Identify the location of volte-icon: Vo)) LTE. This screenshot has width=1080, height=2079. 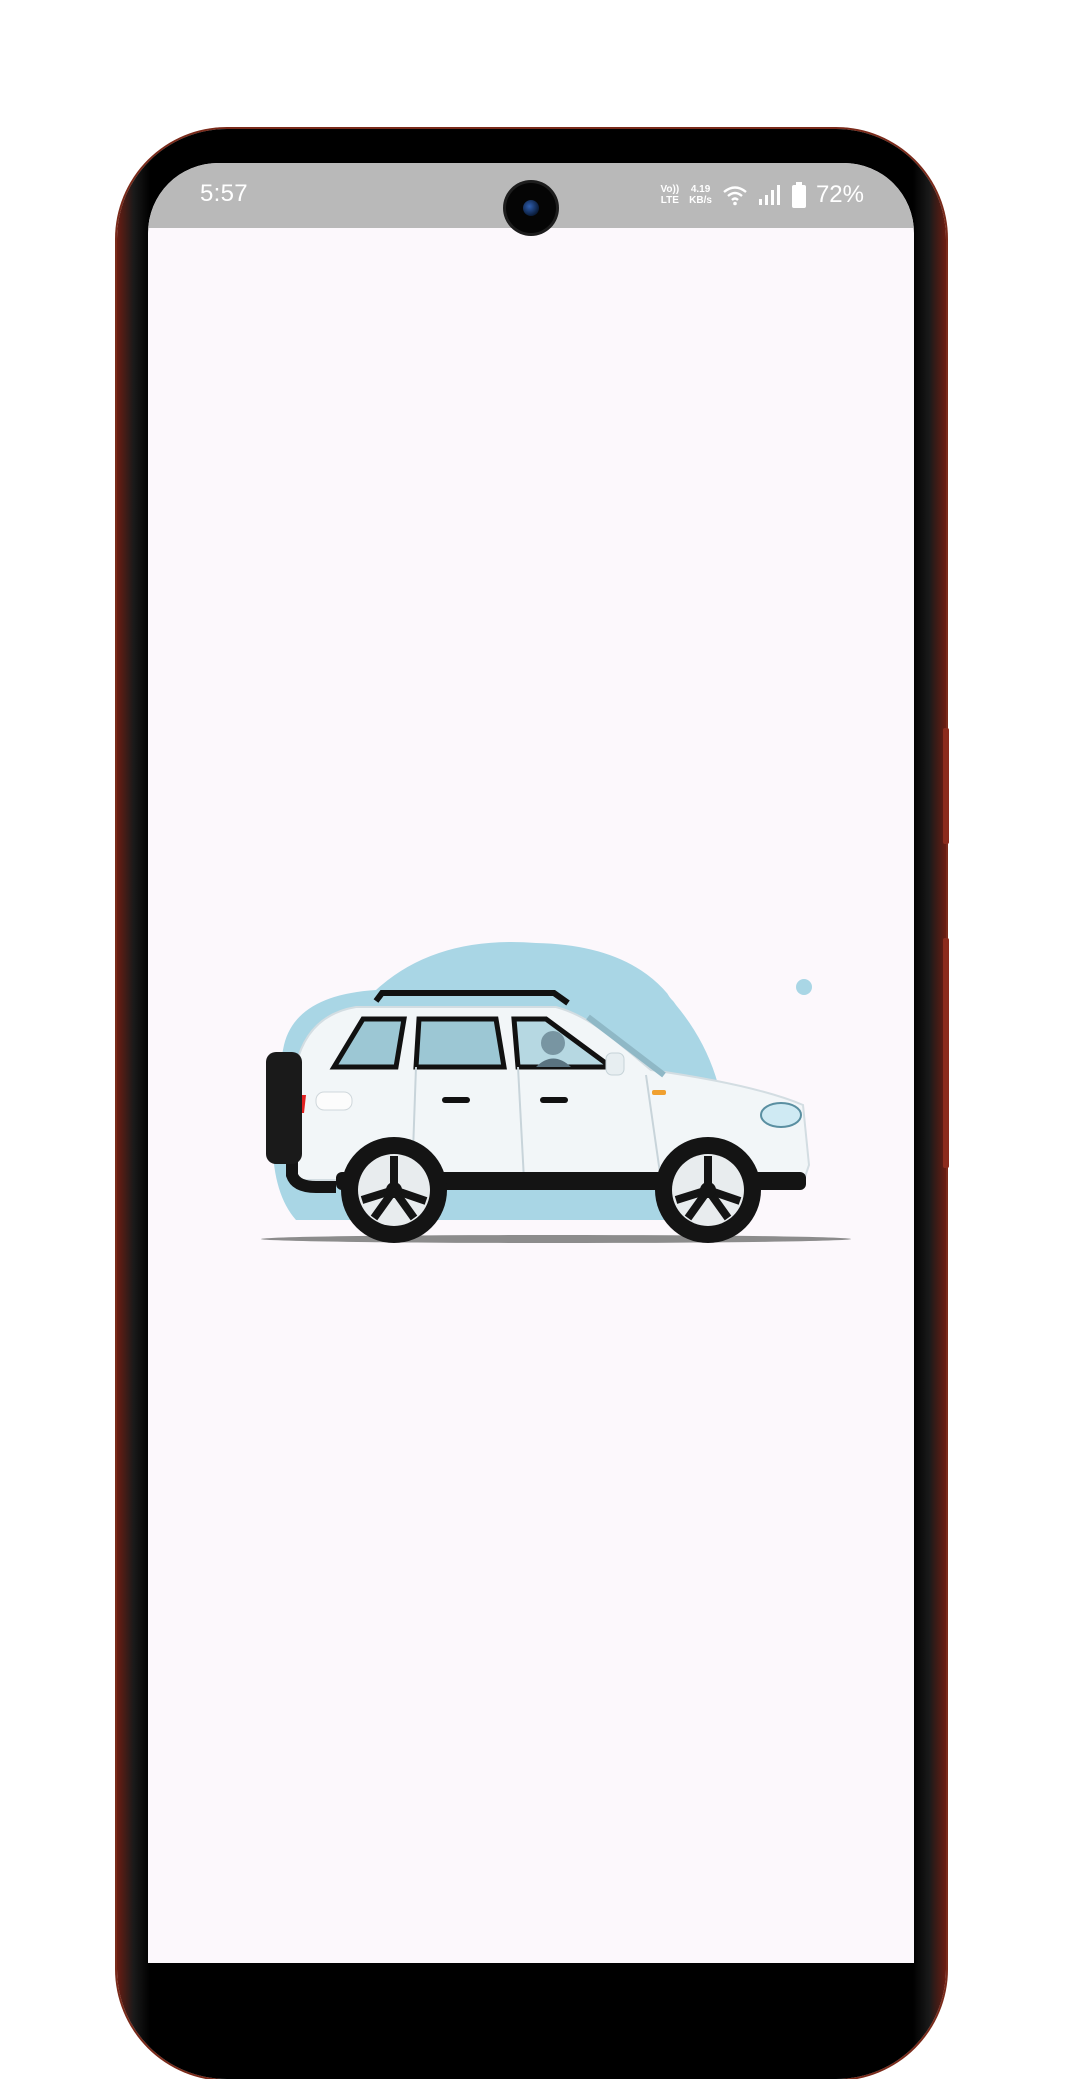
(670, 195).